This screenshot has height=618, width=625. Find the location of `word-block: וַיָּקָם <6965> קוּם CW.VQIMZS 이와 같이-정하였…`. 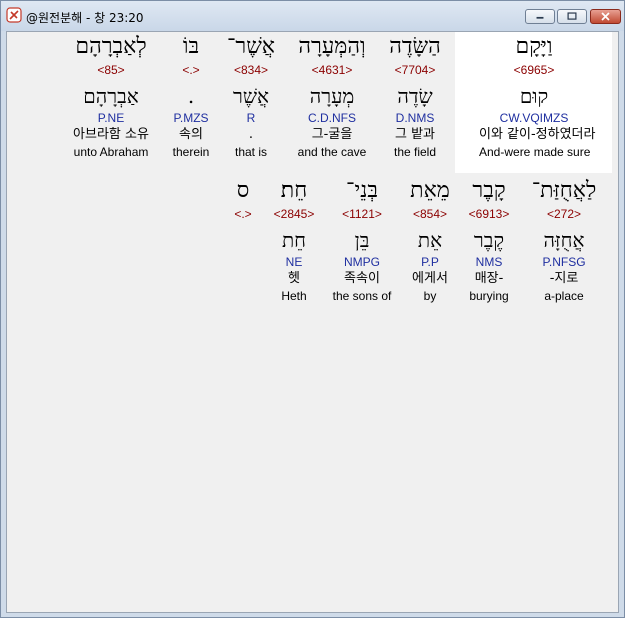

word-block: וַיָּקָם <6965> קוּם CW.VQIMZS 이와 같이-정하였… is located at coordinates (537, 96).